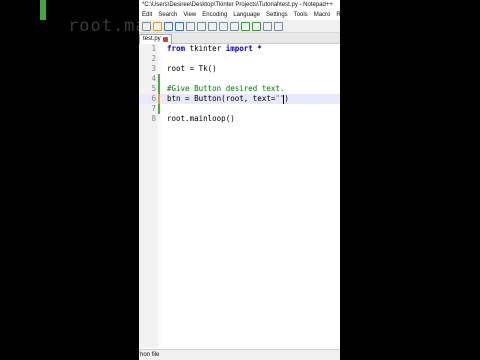  Describe the element at coordinates (234, 26) in the screenshot. I see `paste-icon` at that location.